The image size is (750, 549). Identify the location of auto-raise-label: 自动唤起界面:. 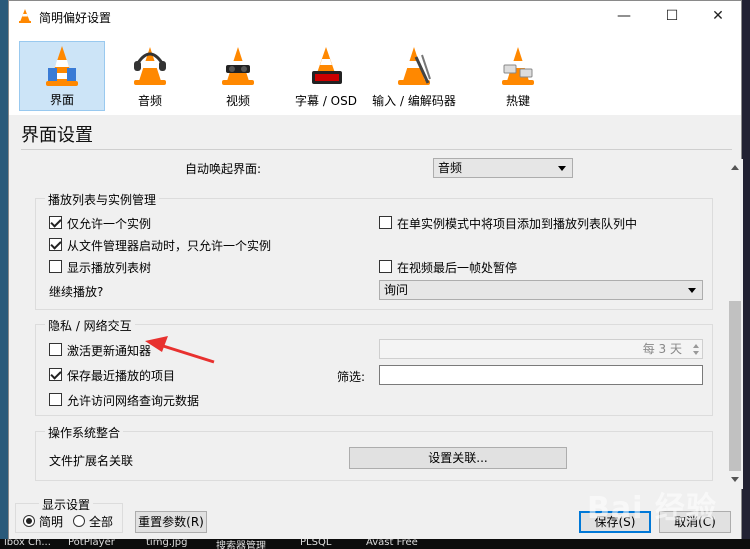
(223, 169).